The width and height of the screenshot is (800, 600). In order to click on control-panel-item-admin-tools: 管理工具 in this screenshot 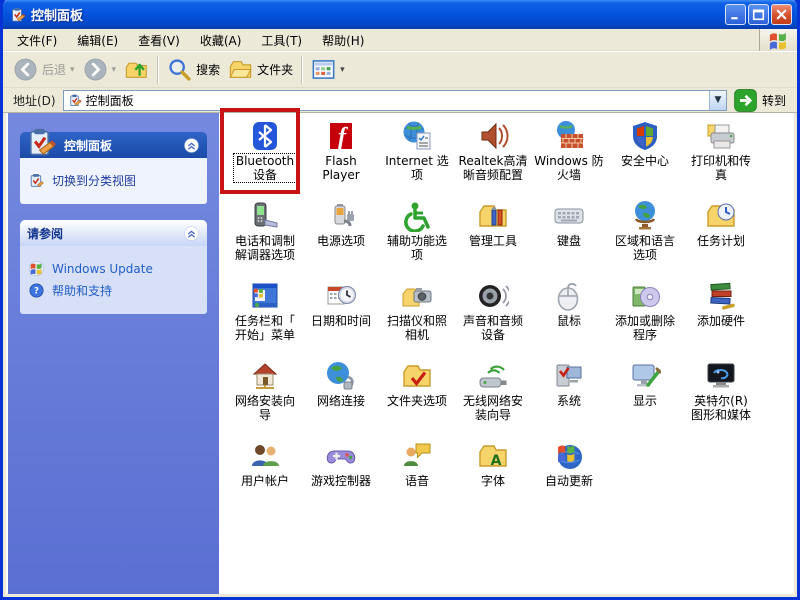, I will do `click(493, 235)`.